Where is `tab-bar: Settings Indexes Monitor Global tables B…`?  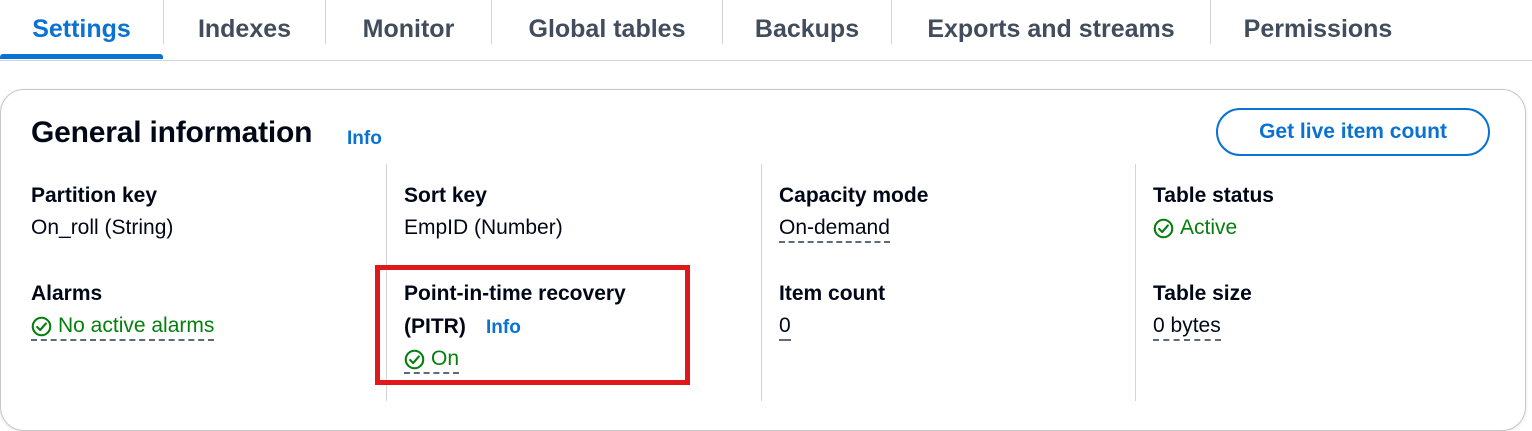 tab-bar: Settings Indexes Monitor Global tables B… is located at coordinates (766, 30).